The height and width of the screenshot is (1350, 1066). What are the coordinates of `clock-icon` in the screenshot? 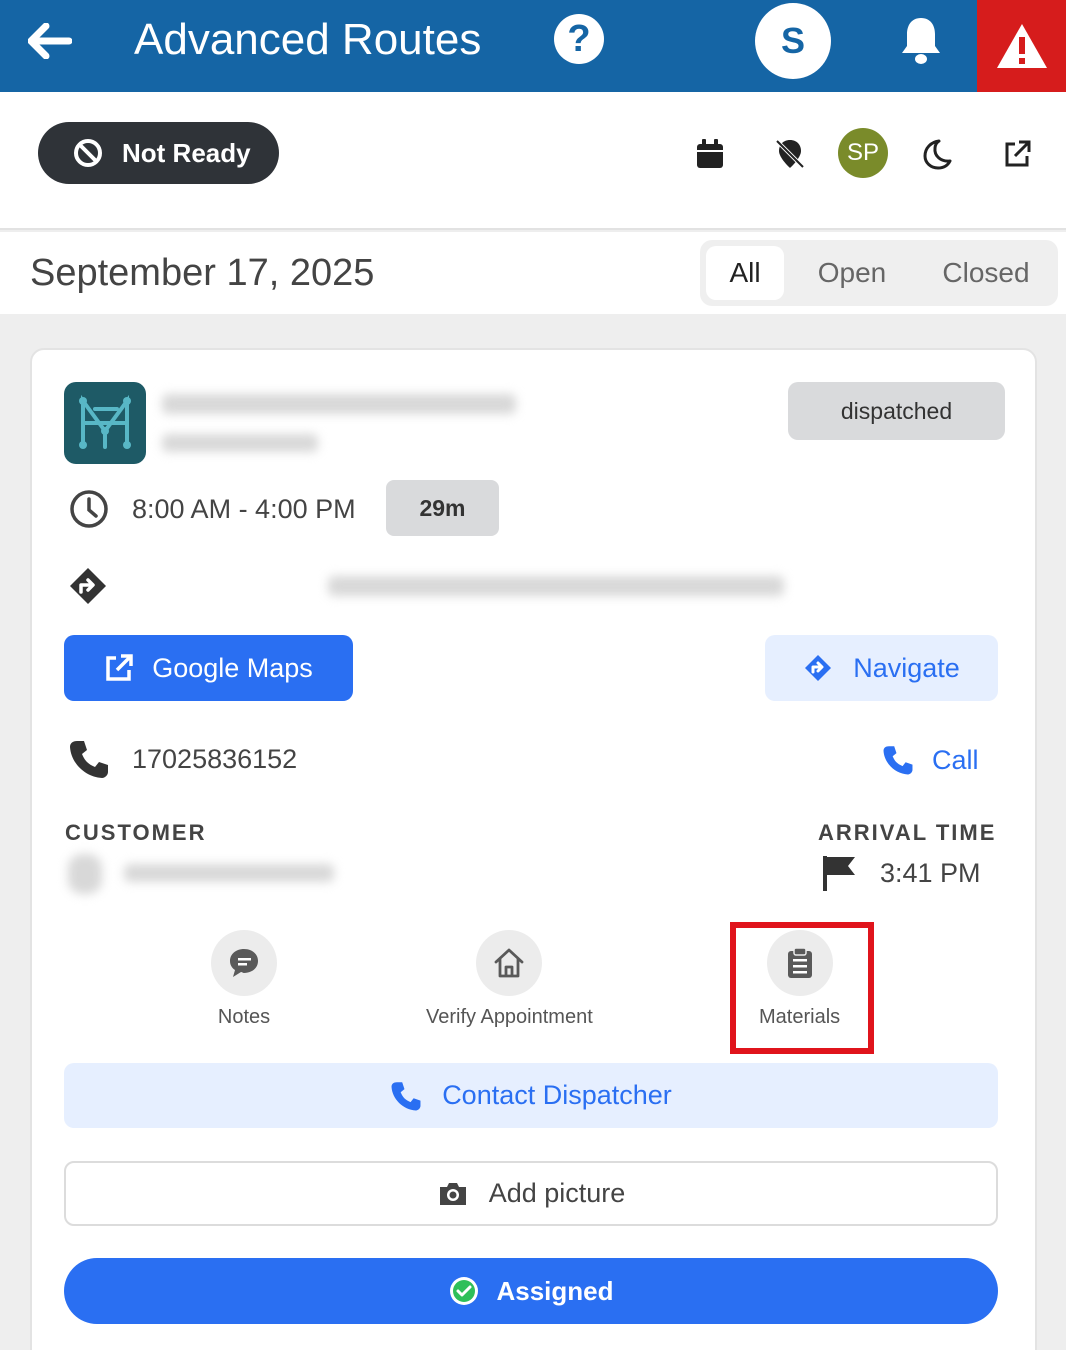 It's located at (89, 509).